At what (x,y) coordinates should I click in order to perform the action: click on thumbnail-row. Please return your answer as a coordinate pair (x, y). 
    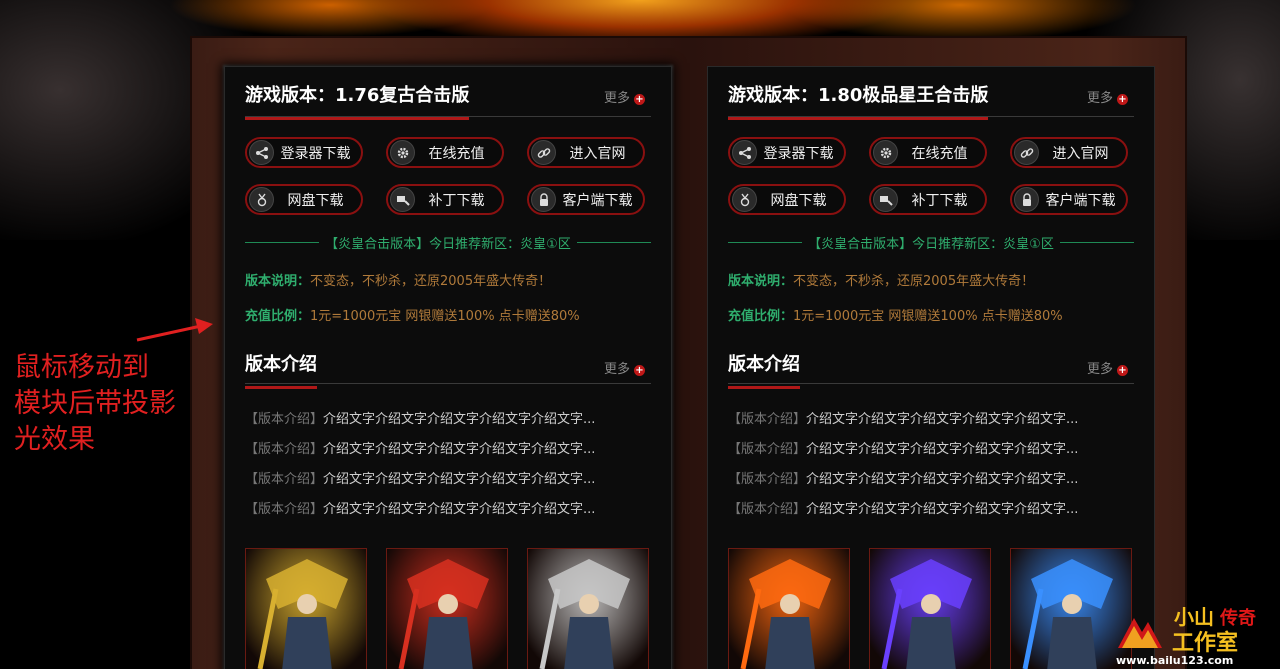
    Looking at the image, I should click on (448, 608).